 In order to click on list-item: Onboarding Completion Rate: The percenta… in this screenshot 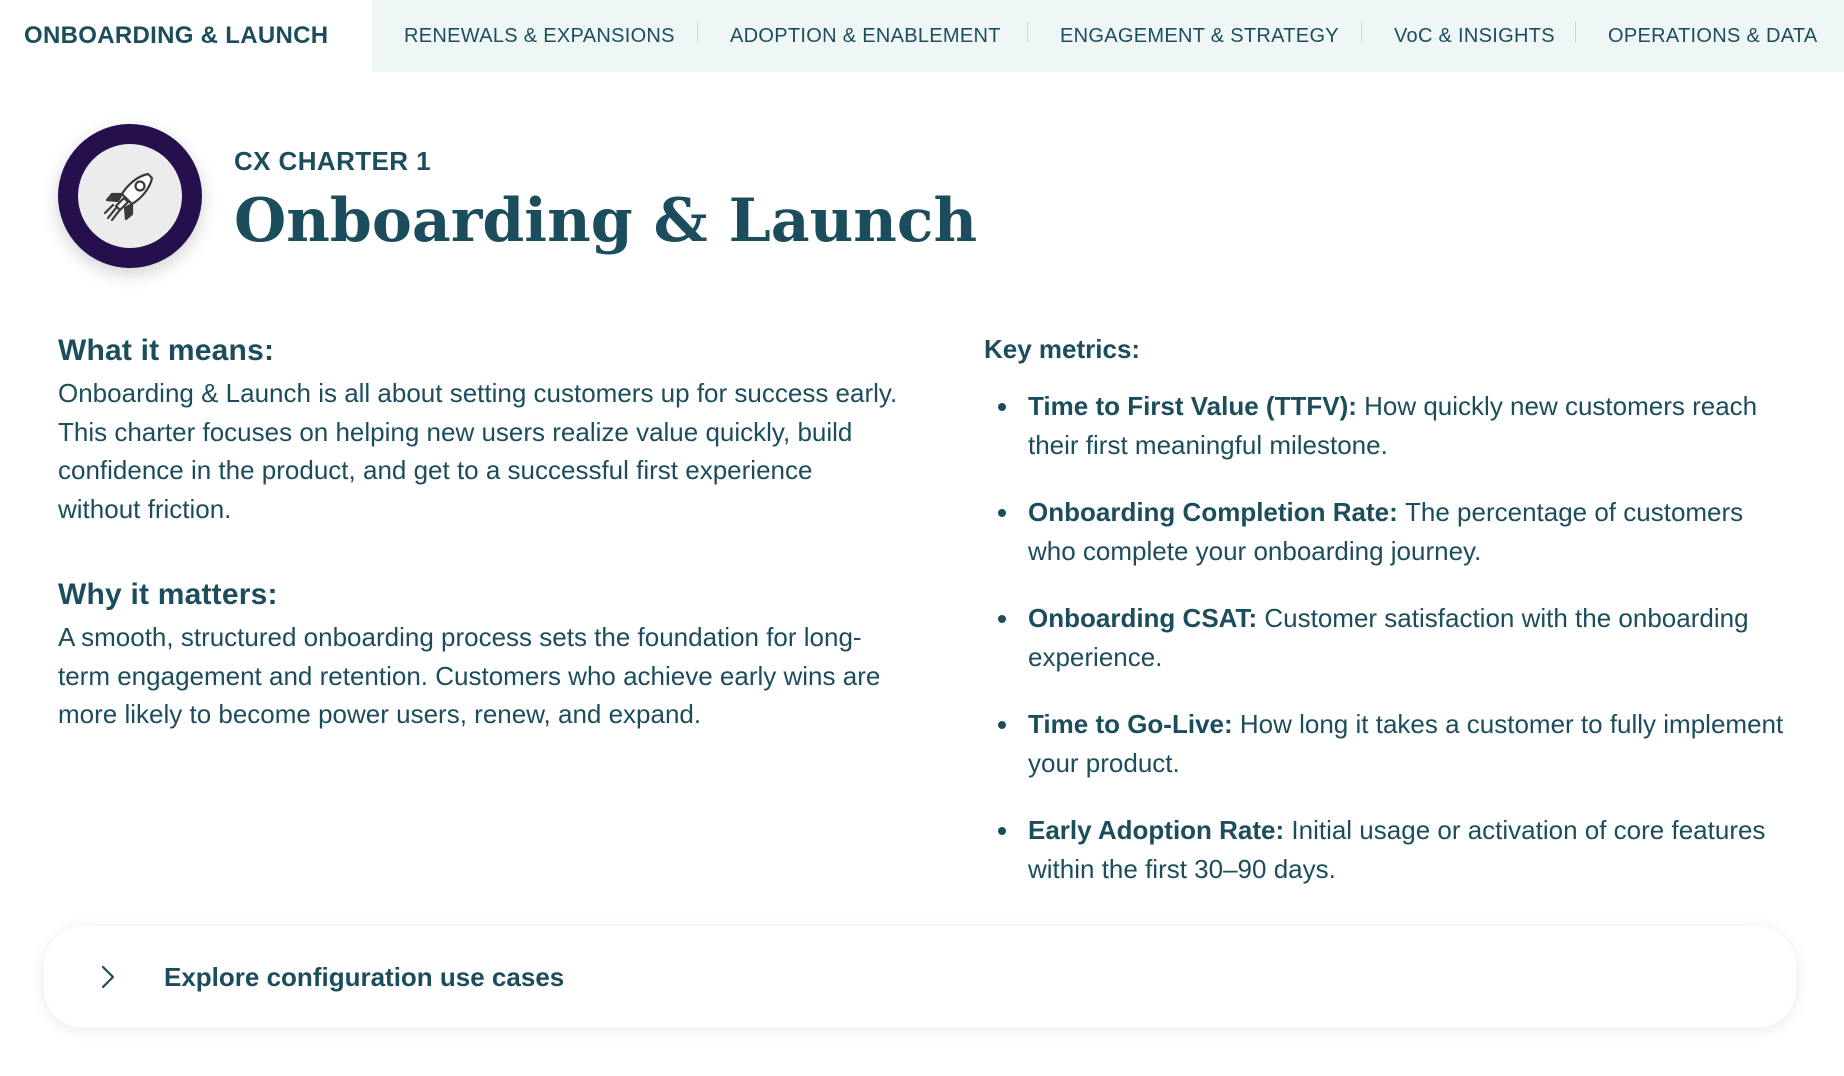, I will do `click(1389, 531)`.